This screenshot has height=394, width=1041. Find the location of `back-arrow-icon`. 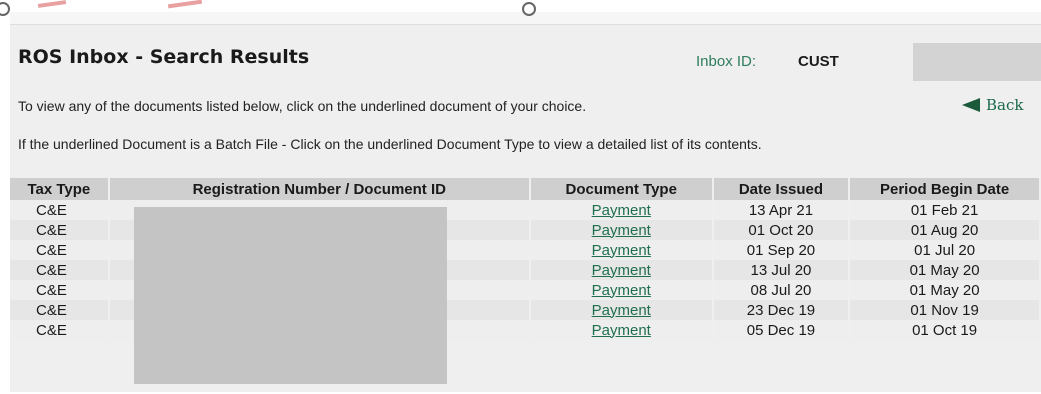

back-arrow-icon is located at coordinates (971, 105).